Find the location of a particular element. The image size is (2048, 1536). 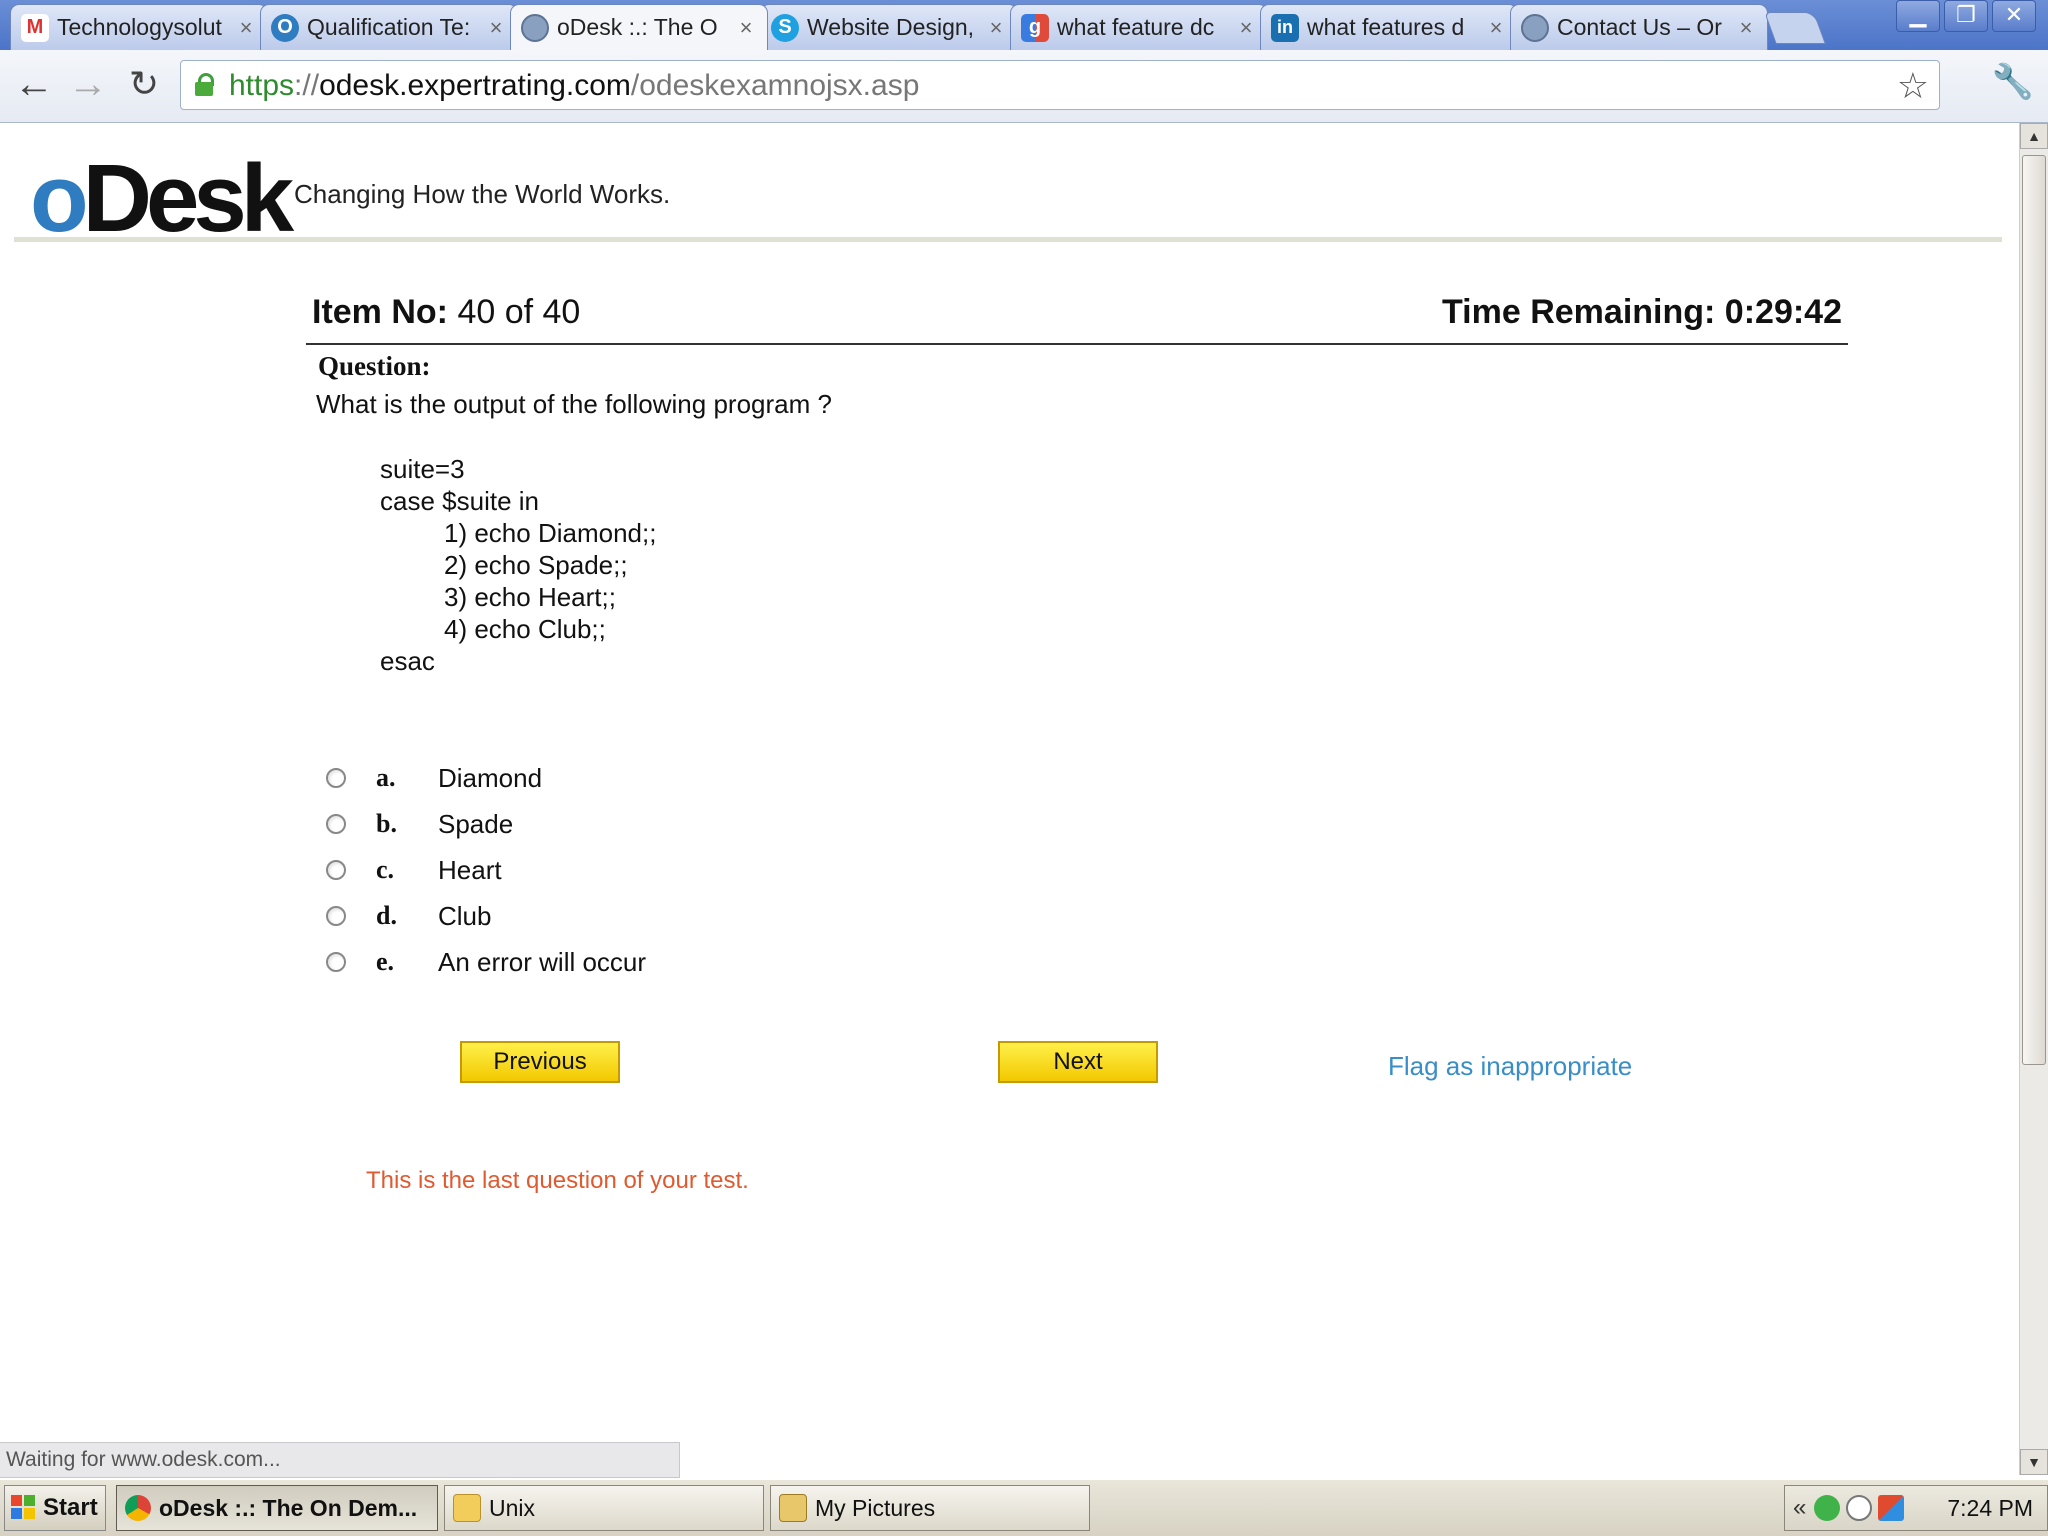

chat-bubble-icon is located at coordinates (1859, 1508).